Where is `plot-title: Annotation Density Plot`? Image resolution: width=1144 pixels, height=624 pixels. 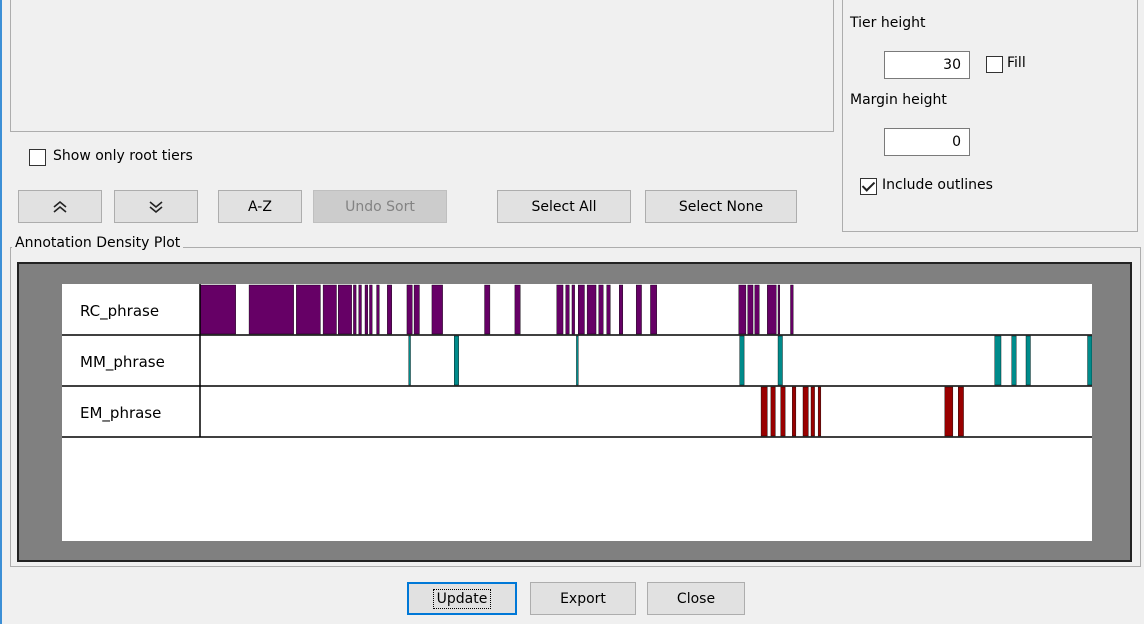 plot-title: Annotation Density Plot is located at coordinates (98, 243).